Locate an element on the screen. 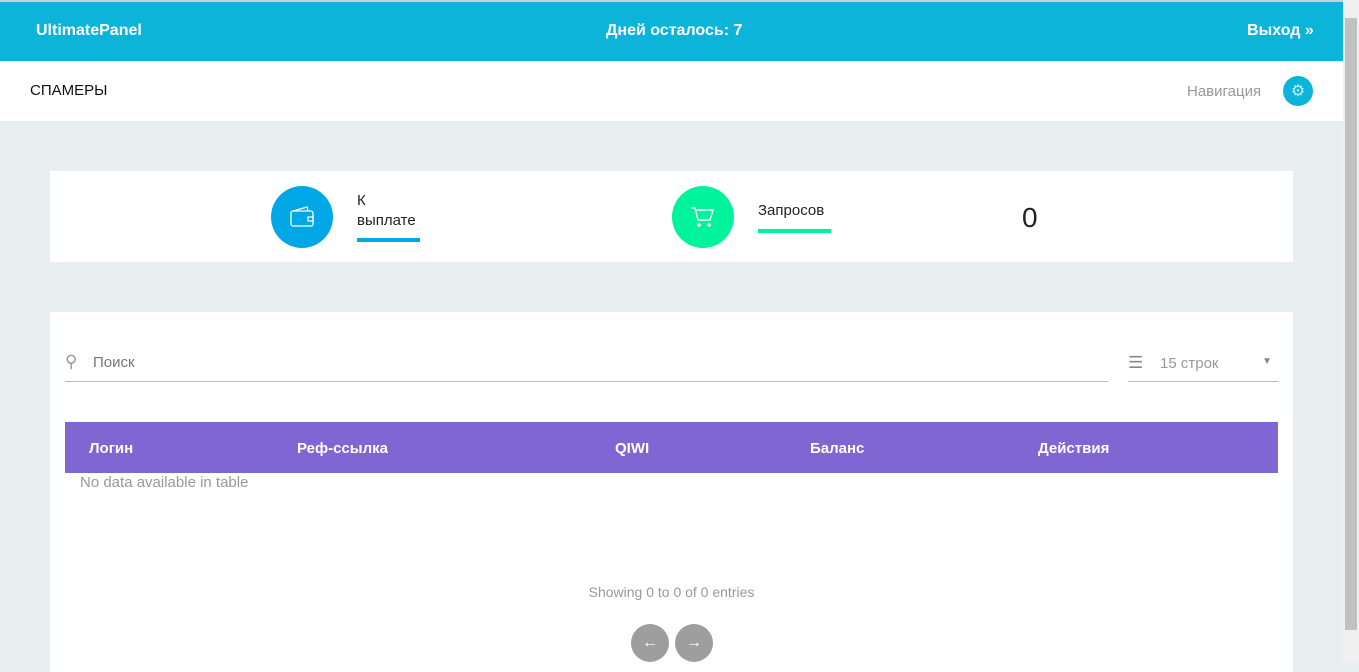 The width and height of the screenshot is (1359, 672). sub-header: СПАМЕРЫ Навигация ⚙ is located at coordinates (671, 91).